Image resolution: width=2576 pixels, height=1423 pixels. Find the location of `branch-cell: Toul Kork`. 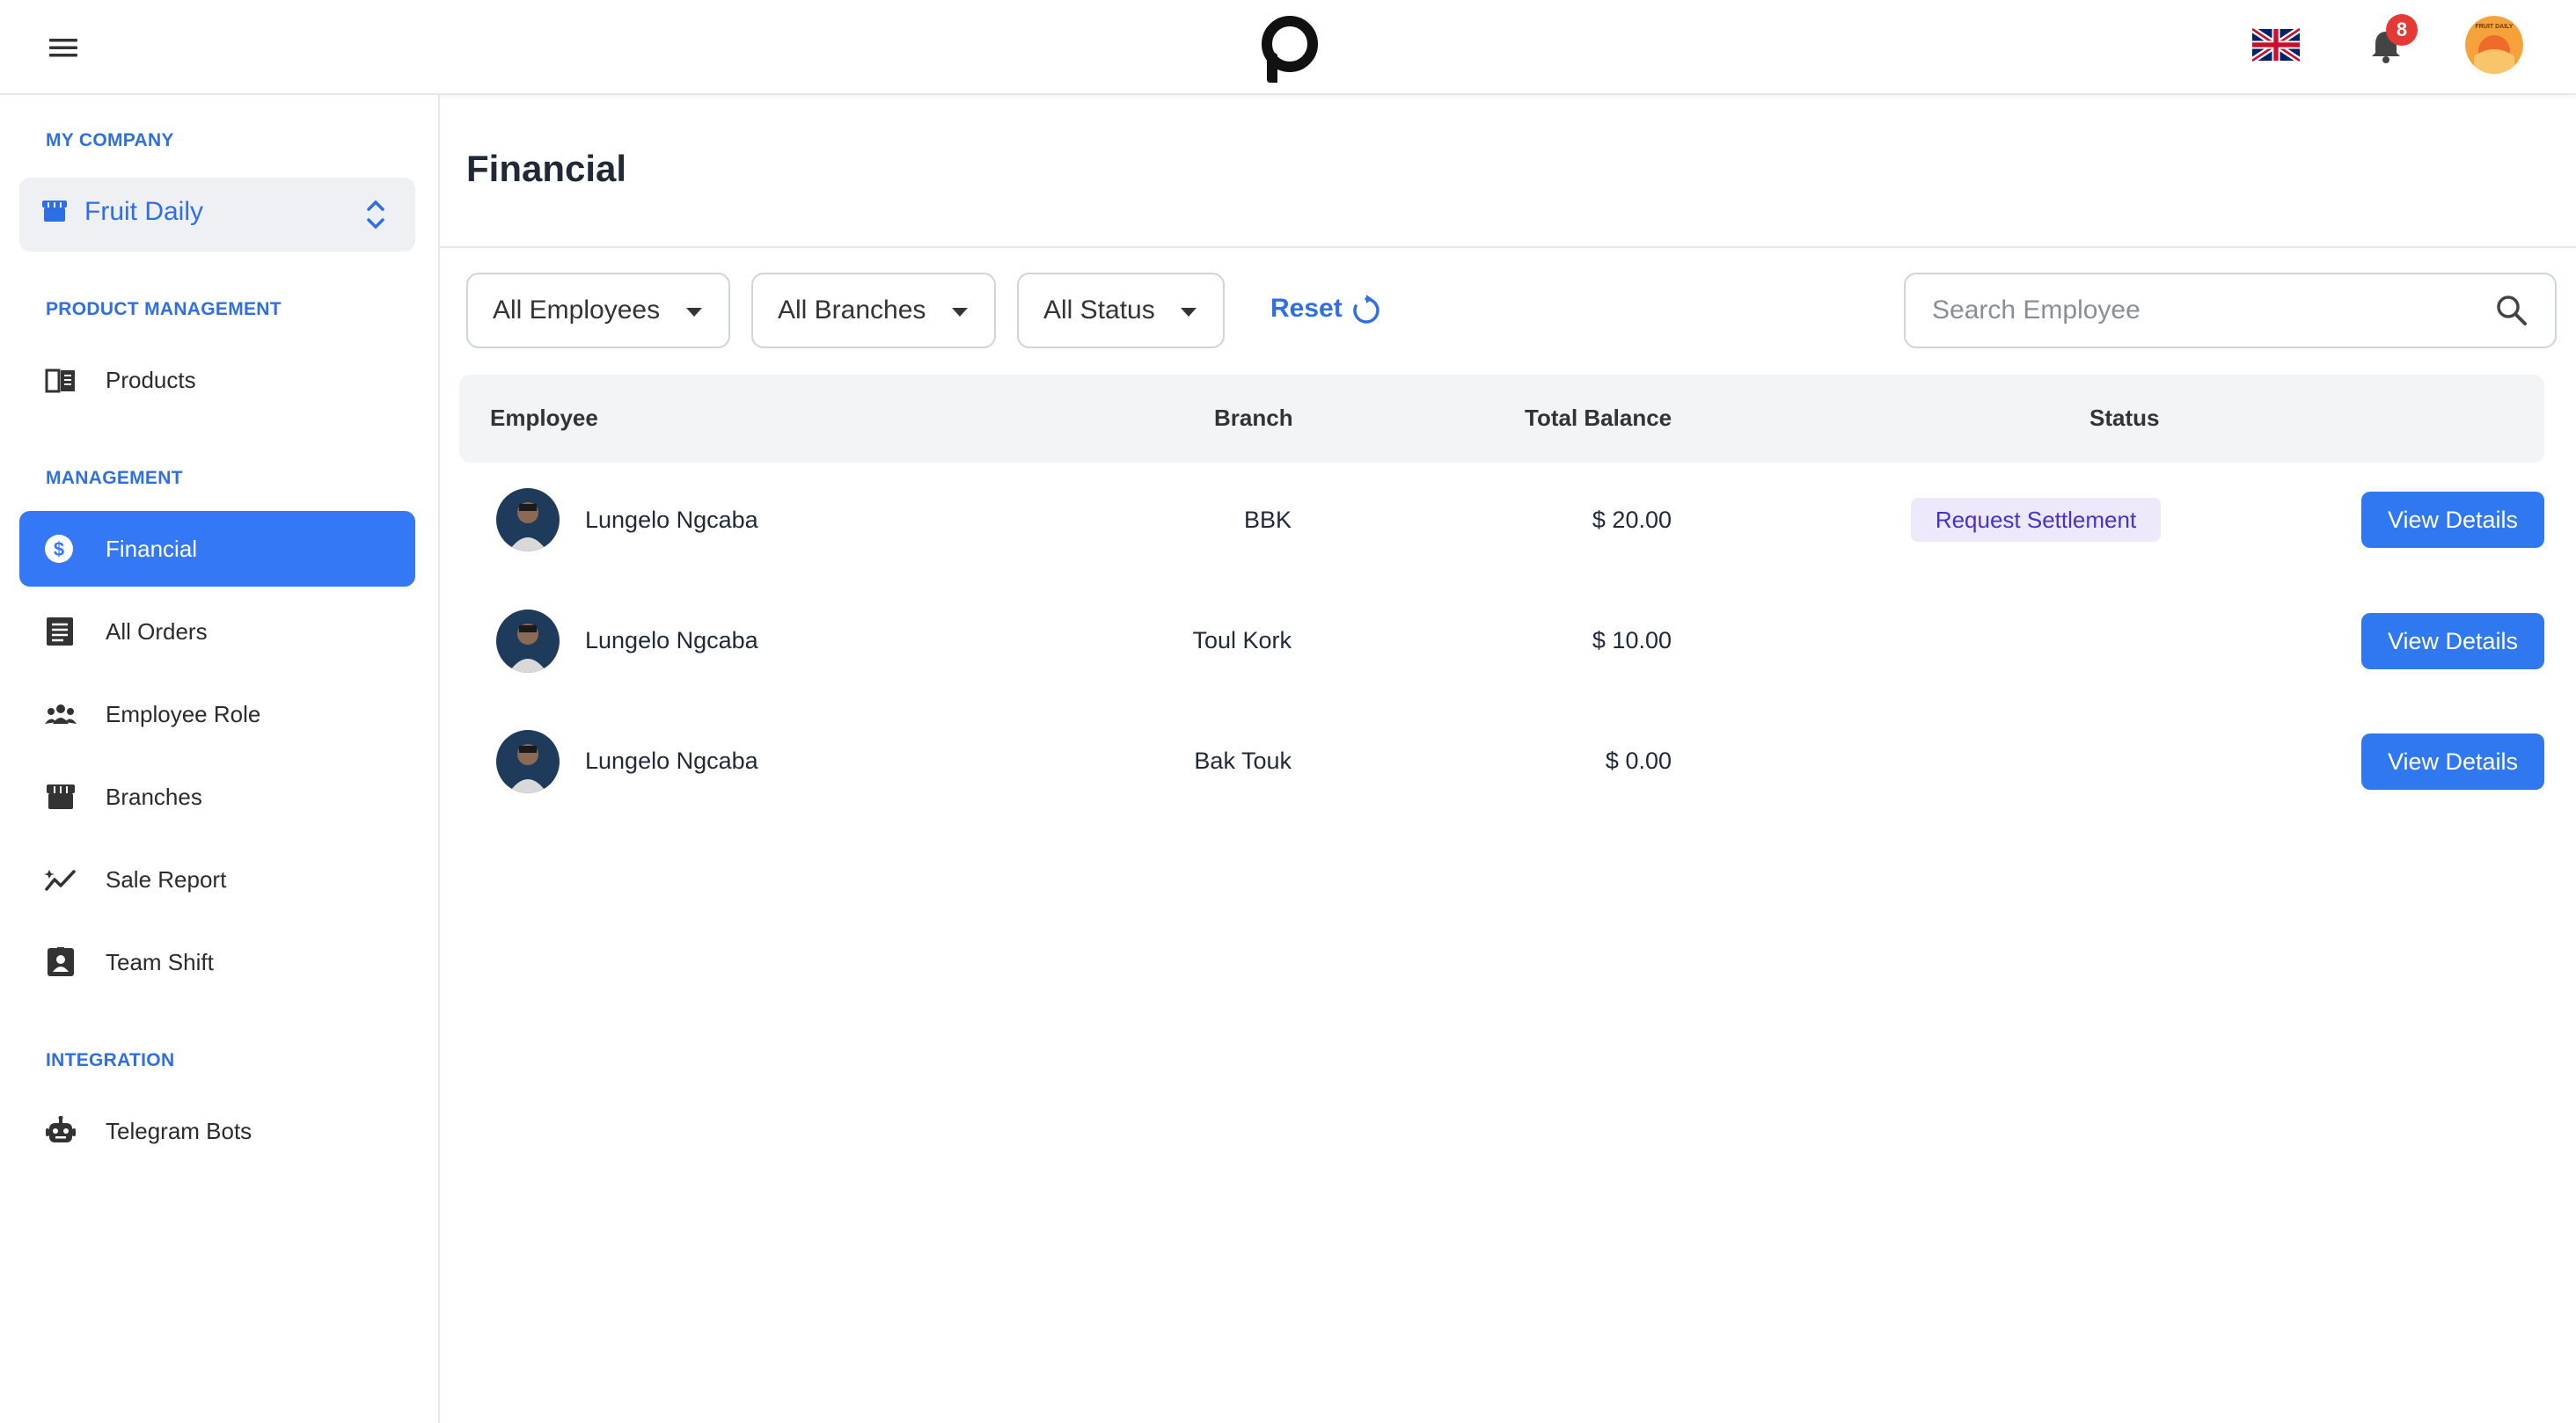

branch-cell: Toul Kork is located at coordinates (1242, 640).